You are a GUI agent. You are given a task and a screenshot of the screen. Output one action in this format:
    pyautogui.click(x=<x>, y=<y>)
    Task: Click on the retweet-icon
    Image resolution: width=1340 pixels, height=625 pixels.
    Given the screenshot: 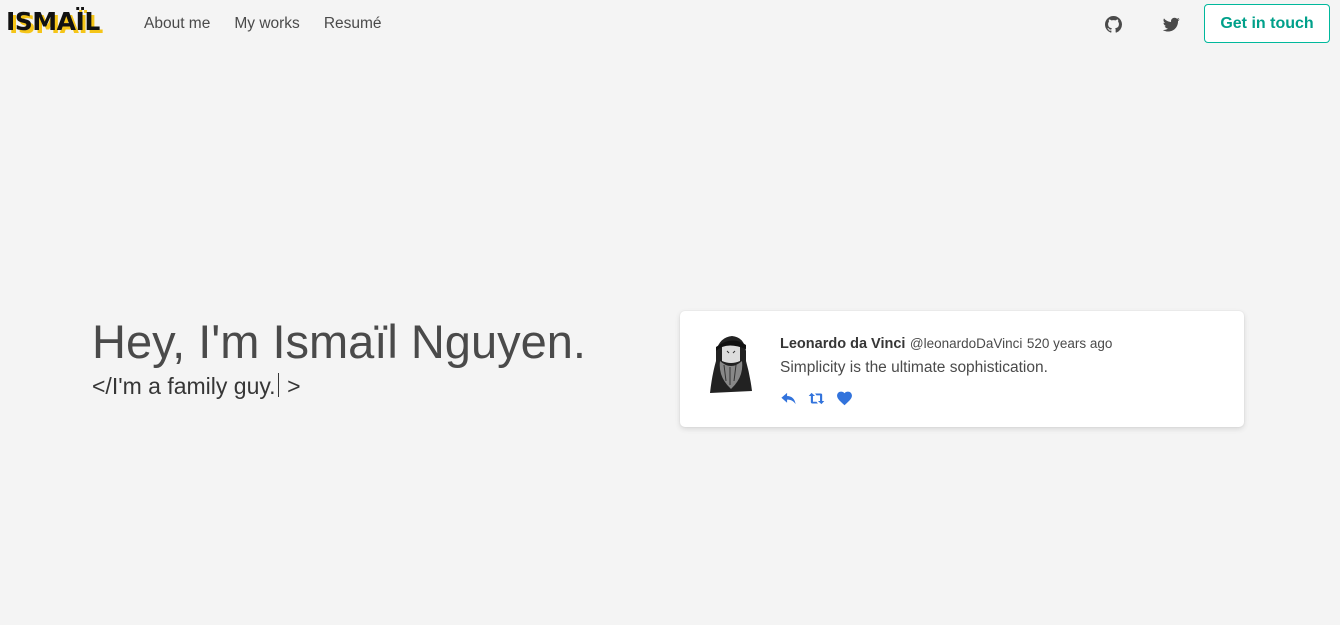 What is the action you would take?
    pyautogui.click(x=816, y=398)
    